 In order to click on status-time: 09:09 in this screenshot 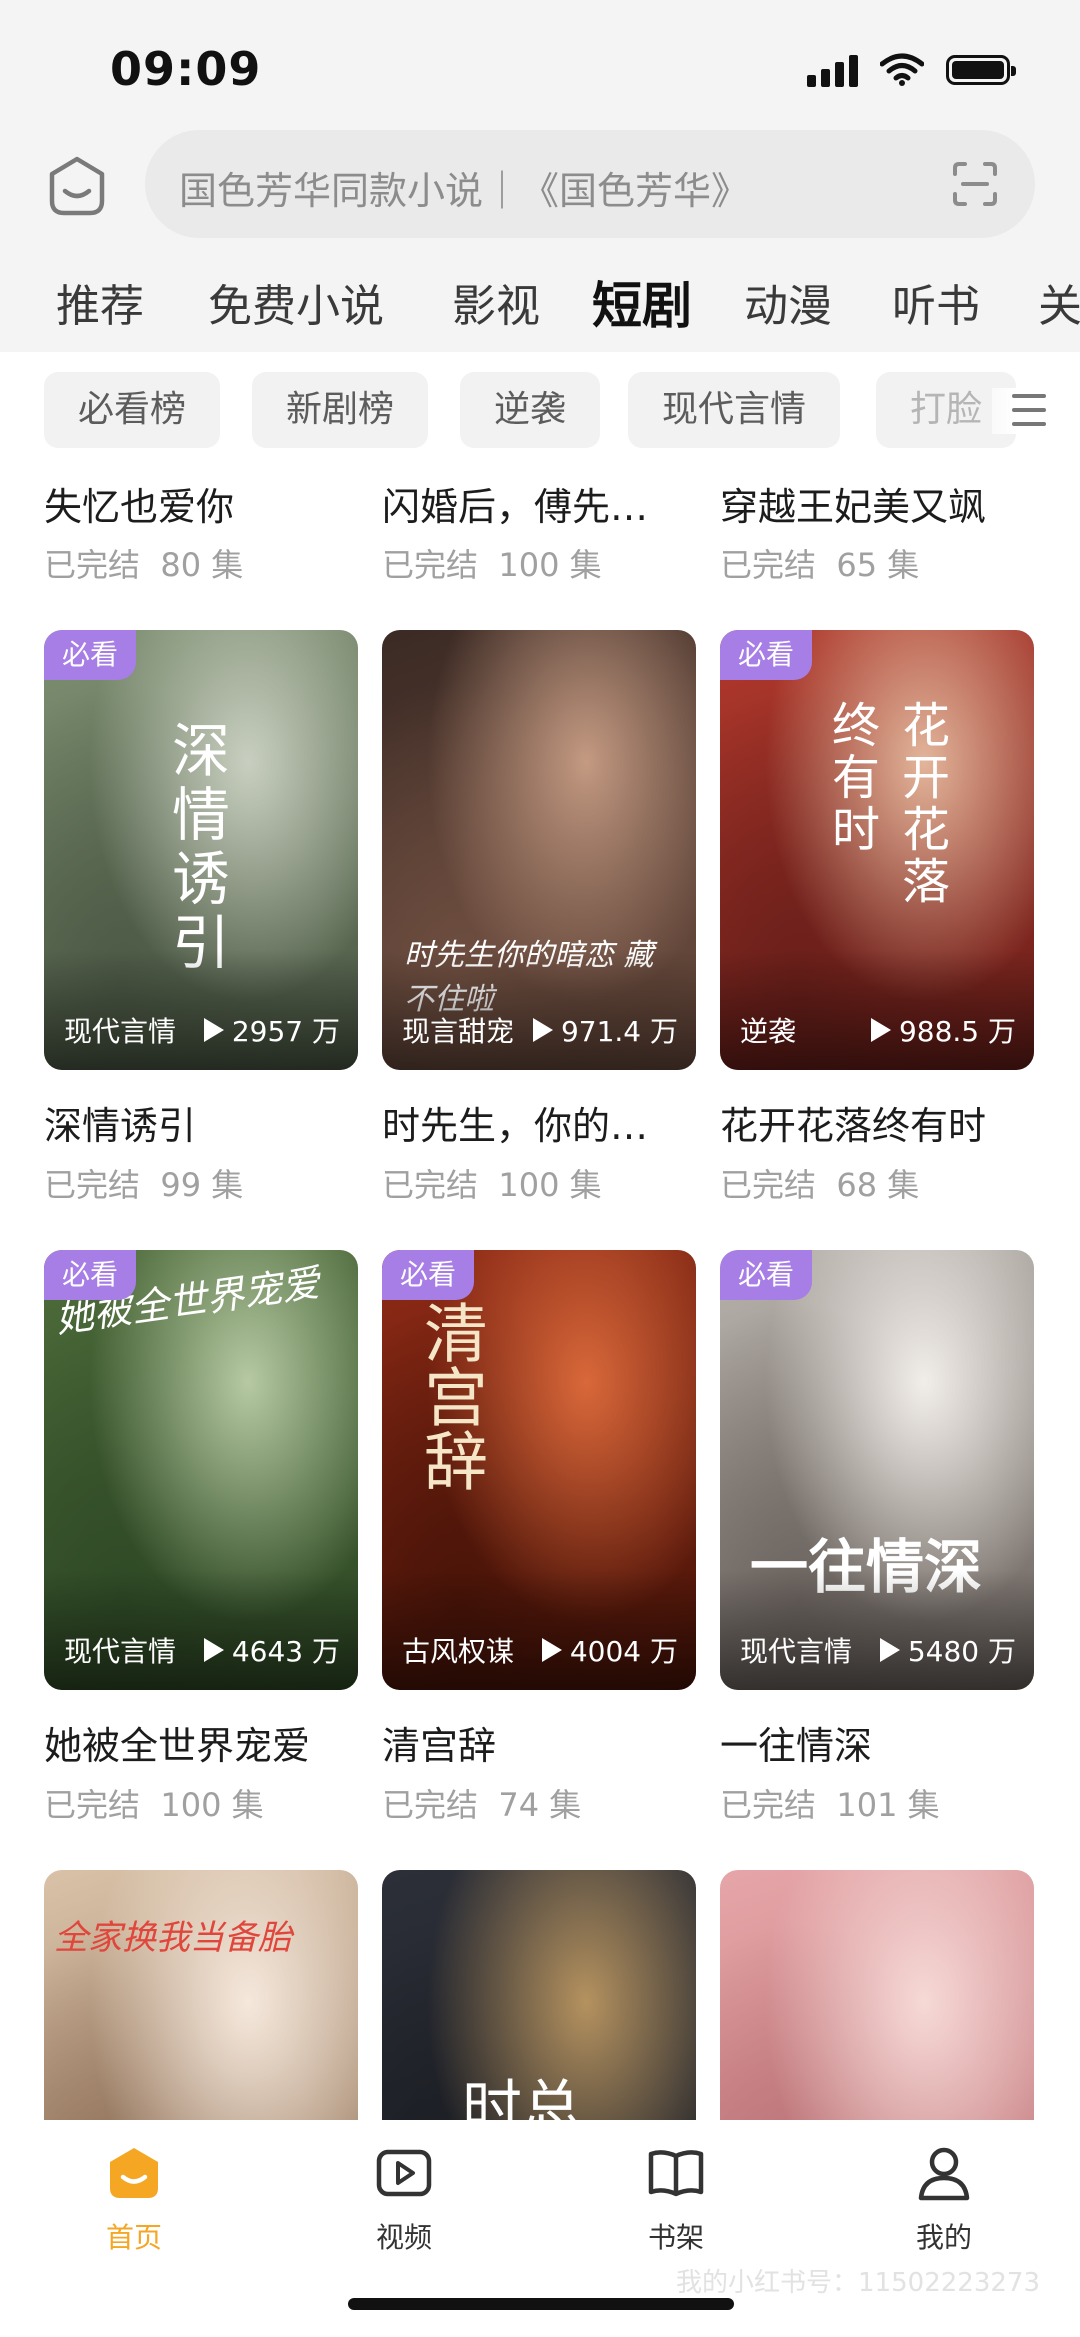, I will do `click(186, 69)`.